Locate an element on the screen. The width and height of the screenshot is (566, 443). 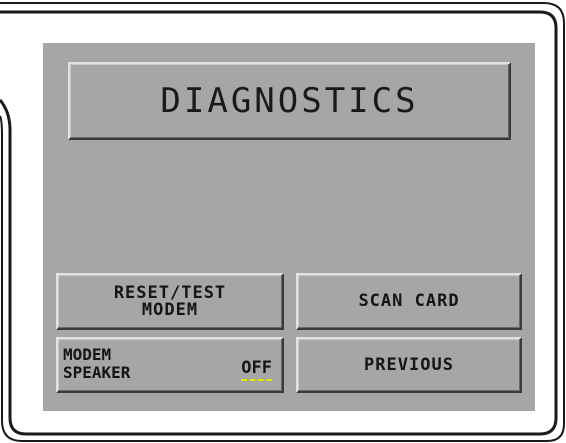
reset-test-modem-label: RESET/TEST MODEM is located at coordinates (170, 301).